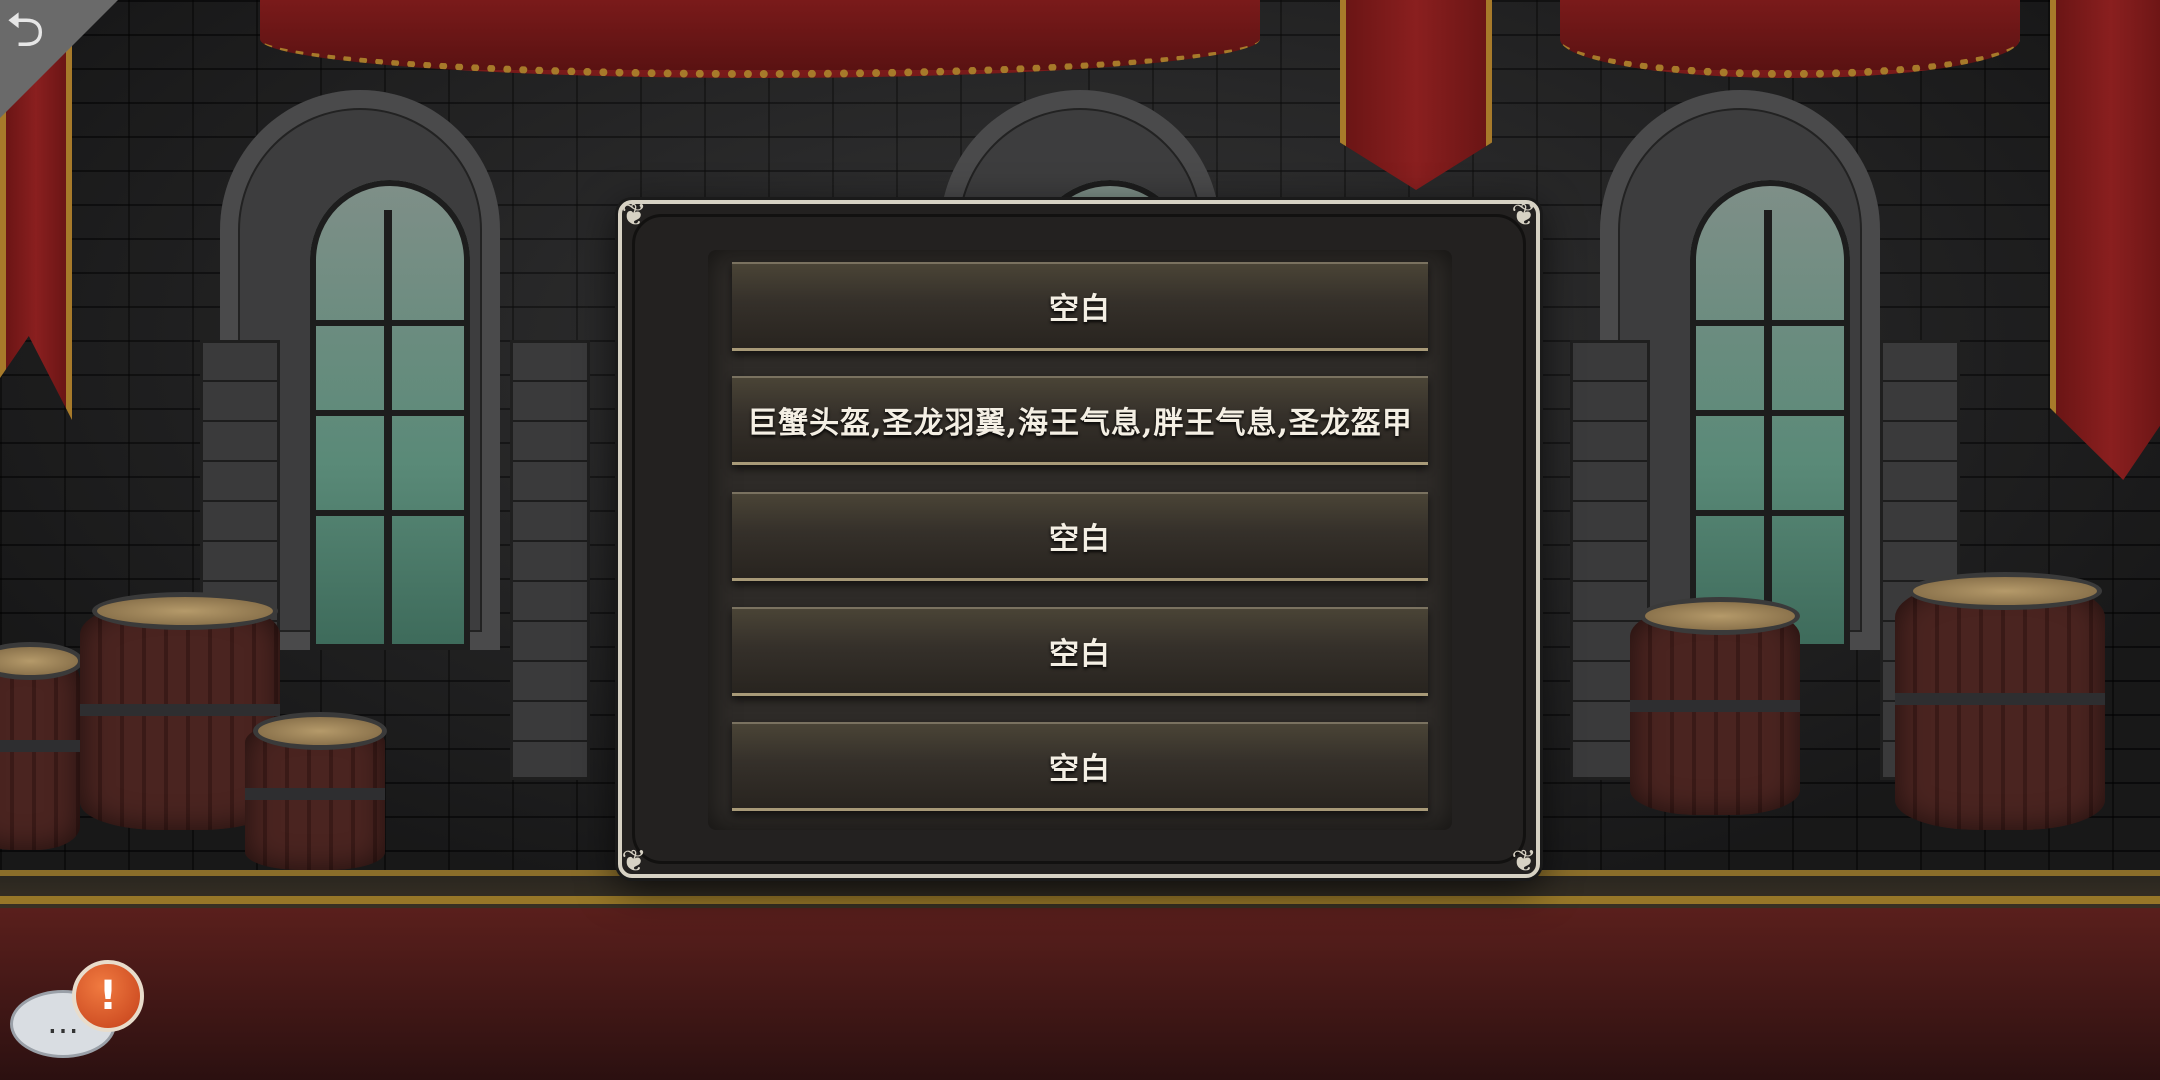 The image size is (2160, 1080). Describe the element at coordinates (1790, 39) in the screenshot. I see `curtain-right` at that location.